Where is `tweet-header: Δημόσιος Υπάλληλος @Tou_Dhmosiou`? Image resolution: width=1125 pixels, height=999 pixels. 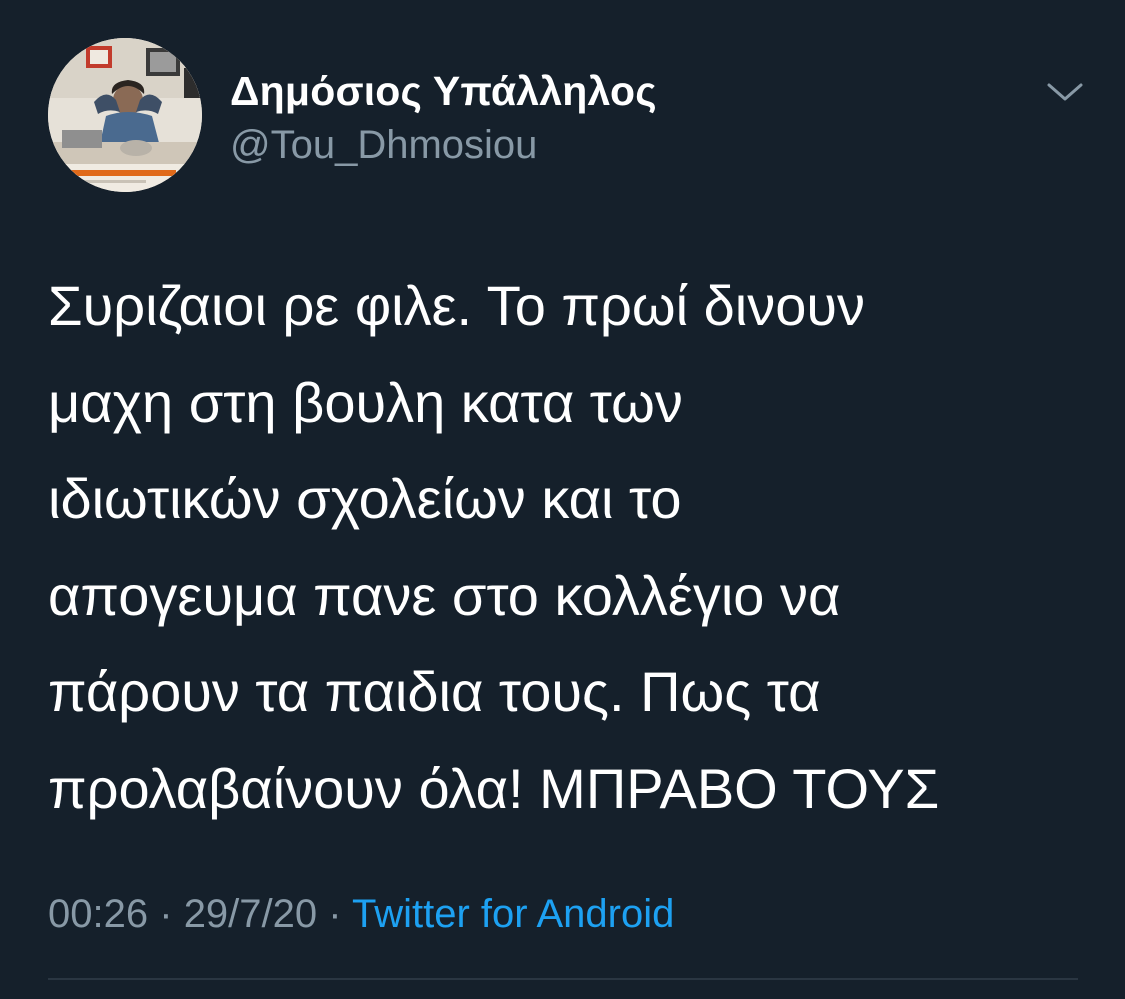 tweet-header: Δημόσιος Υπάλληλος @Tou_Dhmosiou is located at coordinates (568, 116).